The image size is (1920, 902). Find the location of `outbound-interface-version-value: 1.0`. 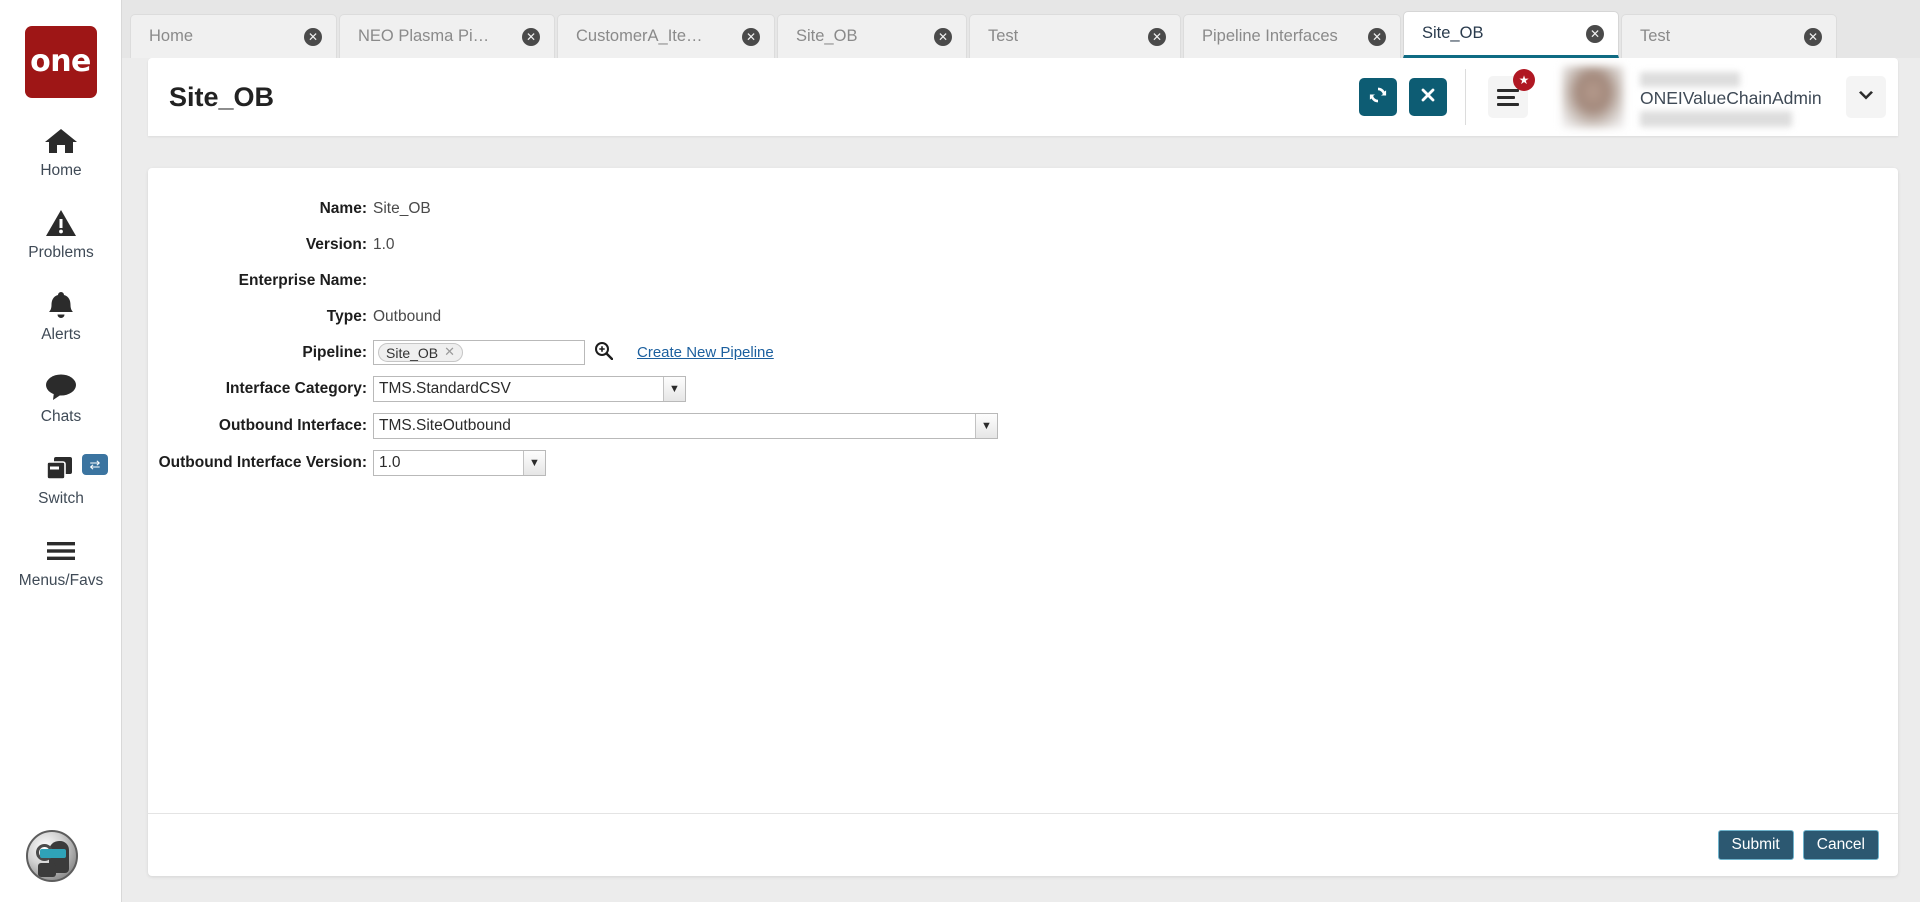

outbound-interface-version-value: 1.0 is located at coordinates (390, 462).